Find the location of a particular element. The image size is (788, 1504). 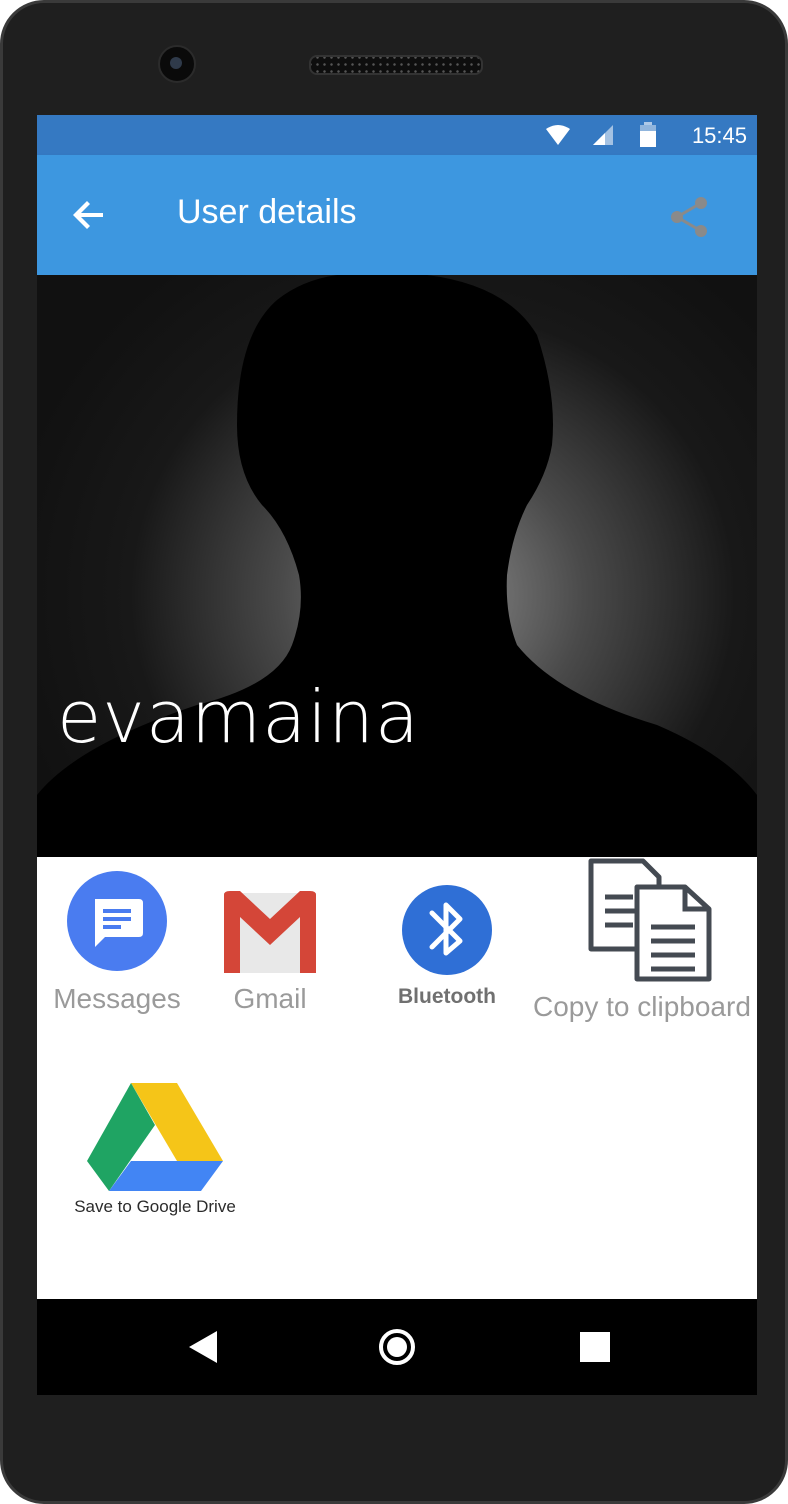

gmail-icon is located at coordinates (270, 932).